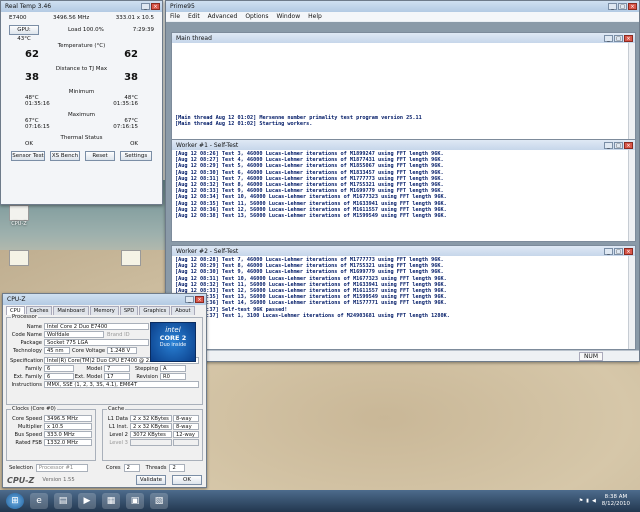  I want to click on menu-bar: File Edit Advanced Options Window Help, so click(402, 16).